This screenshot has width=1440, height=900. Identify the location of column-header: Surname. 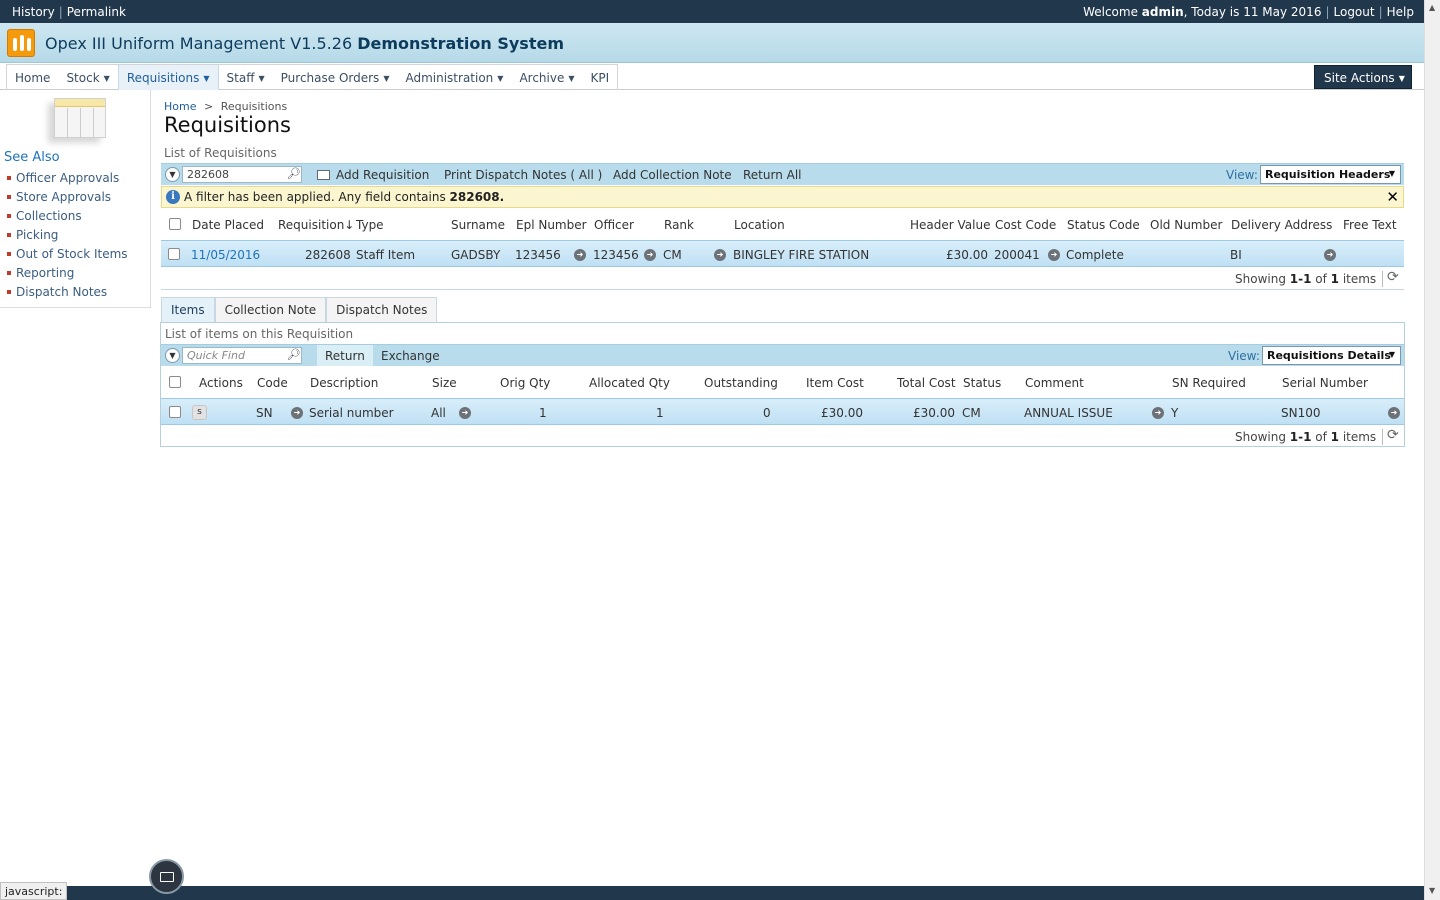
(478, 225).